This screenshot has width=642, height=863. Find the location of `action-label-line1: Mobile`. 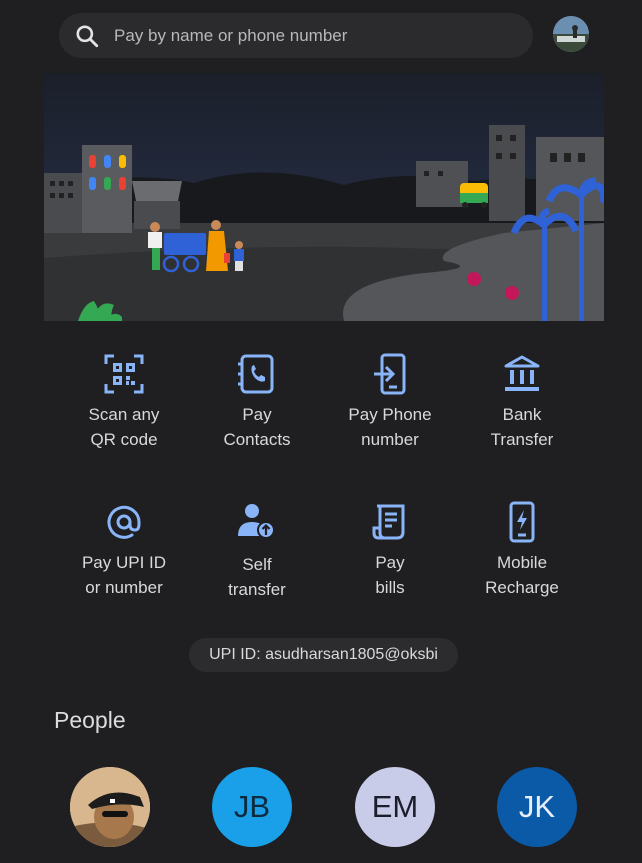

action-label-line1: Mobile is located at coordinates (522, 562).